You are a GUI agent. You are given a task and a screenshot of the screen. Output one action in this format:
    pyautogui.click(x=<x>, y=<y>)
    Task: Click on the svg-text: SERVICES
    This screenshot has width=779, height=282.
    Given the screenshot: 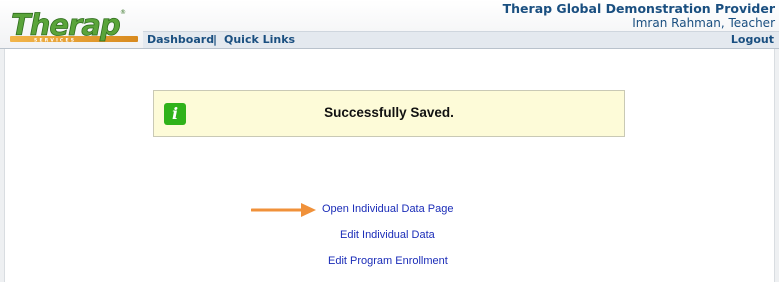 What is the action you would take?
    pyautogui.click(x=55, y=41)
    